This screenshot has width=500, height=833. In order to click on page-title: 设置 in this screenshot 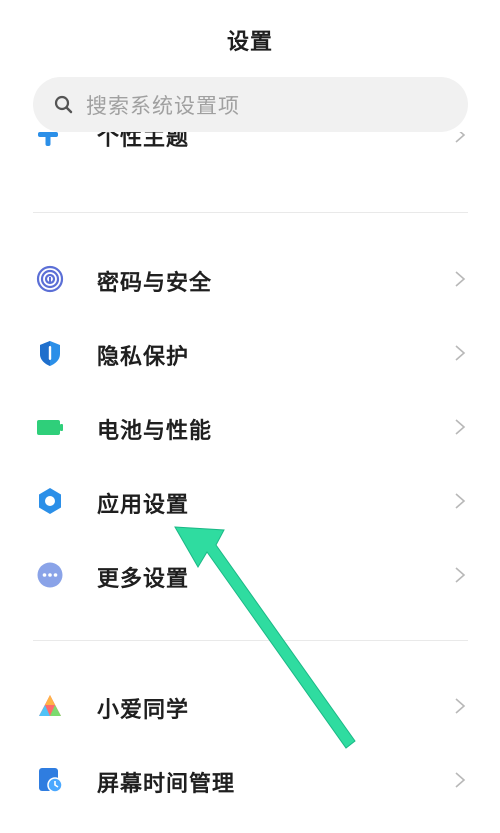, I will do `click(249, 42)`.